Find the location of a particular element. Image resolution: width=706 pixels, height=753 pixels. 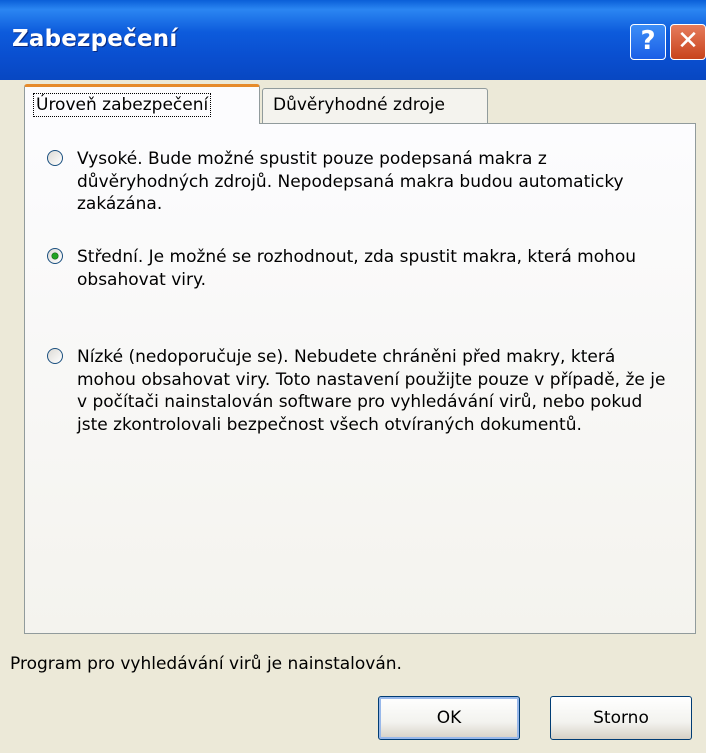

help-button: ? is located at coordinates (648, 42).